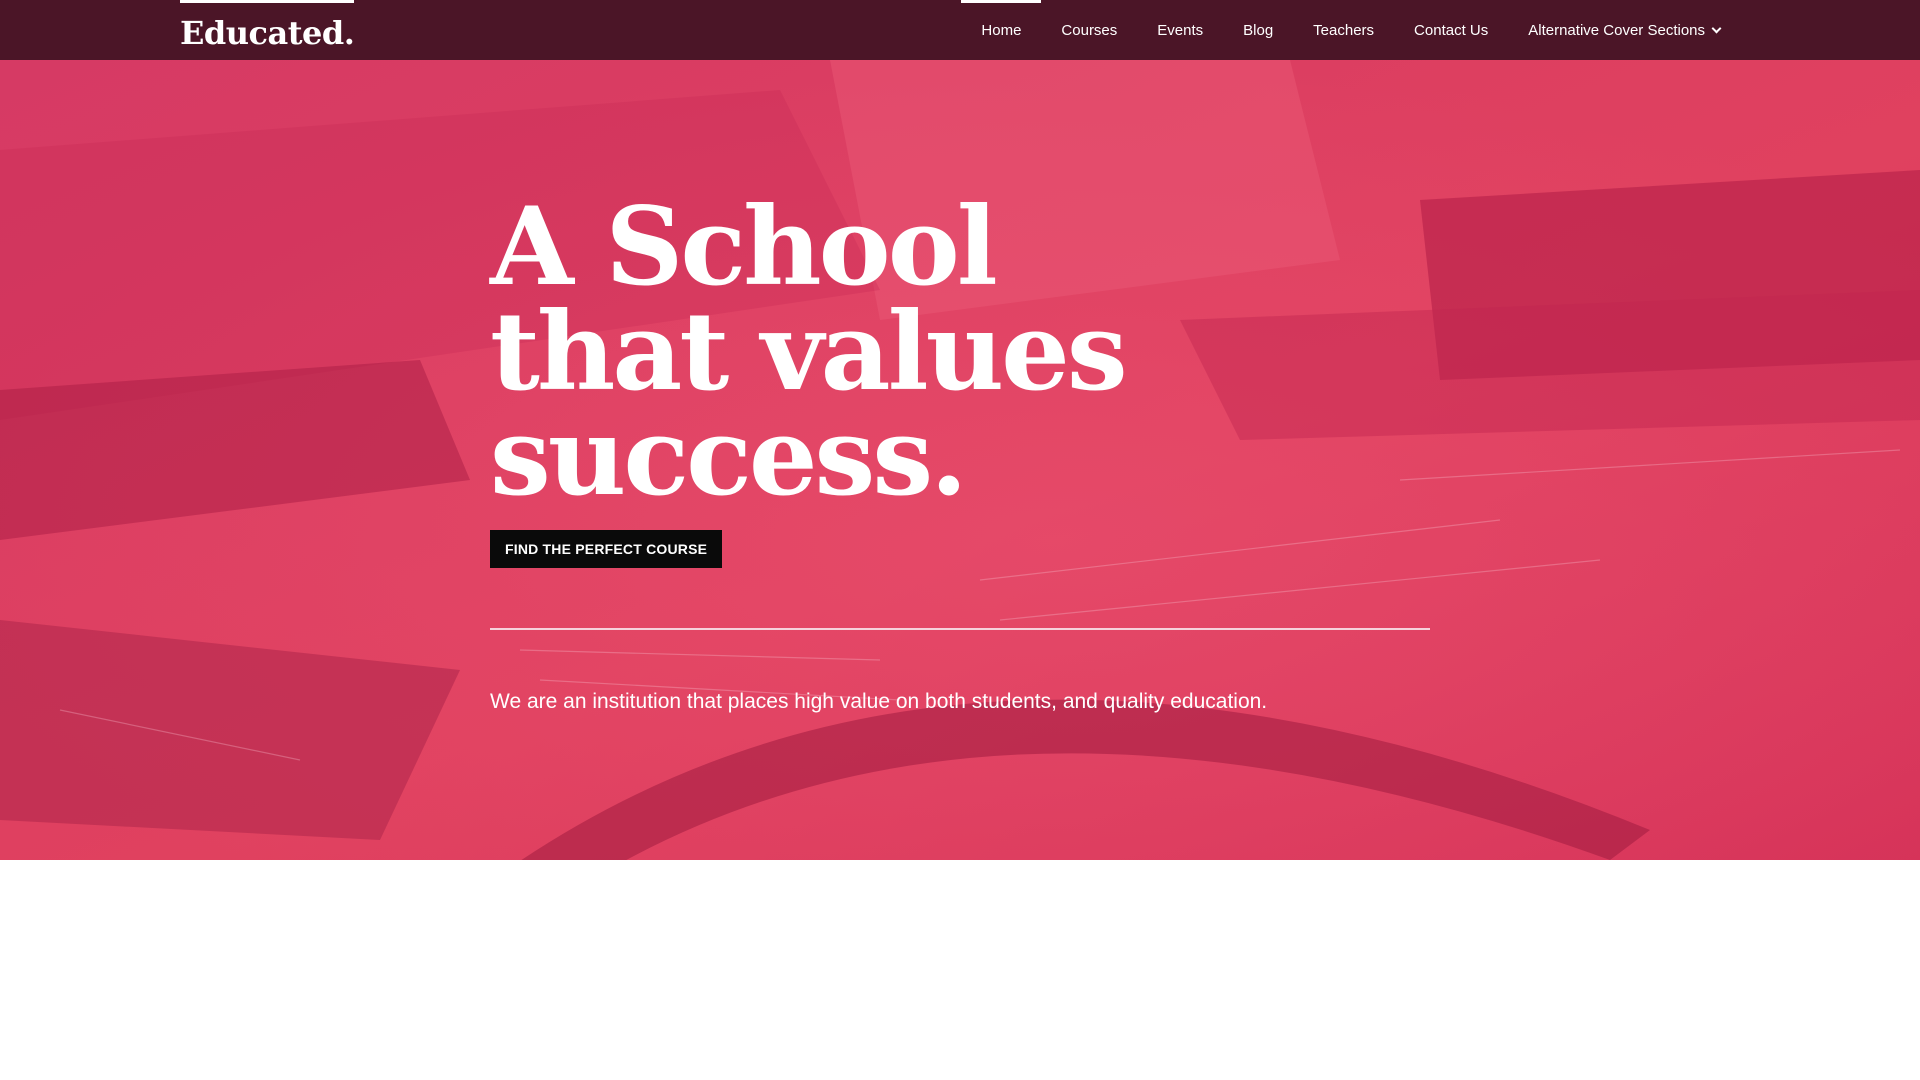 Image resolution: width=1920 pixels, height=1080 pixels. I want to click on nav-item-label: Home, so click(1001, 30).